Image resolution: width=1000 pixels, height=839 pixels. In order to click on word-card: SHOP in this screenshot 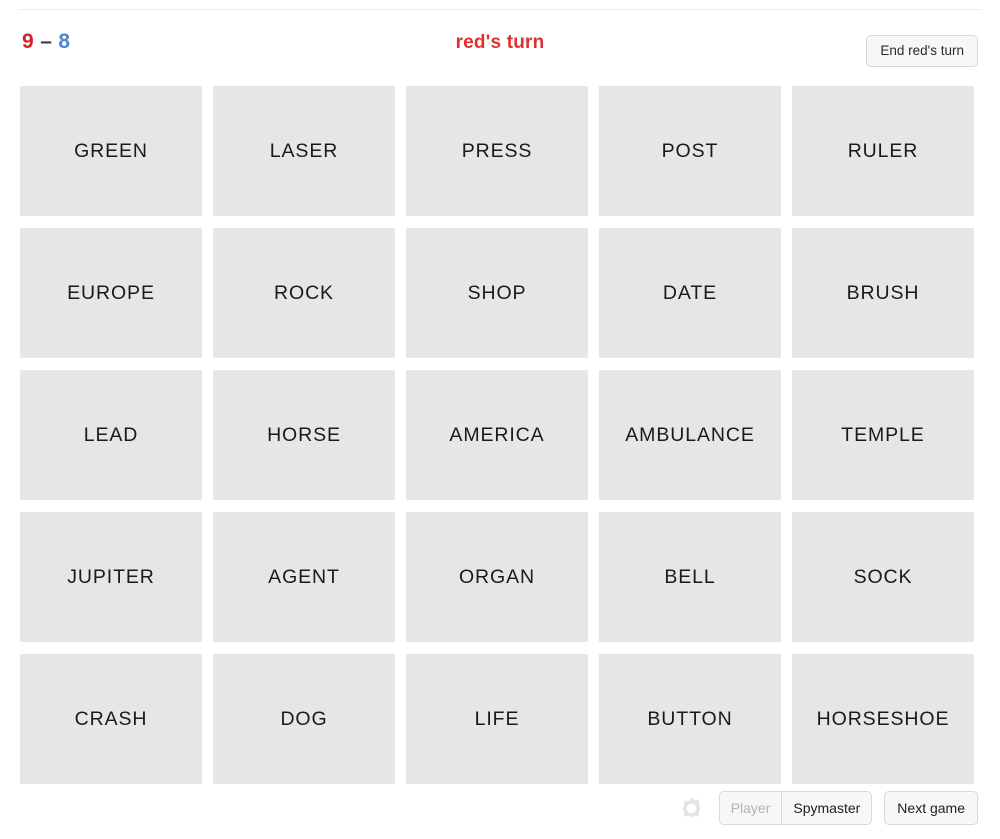, I will do `click(497, 293)`.